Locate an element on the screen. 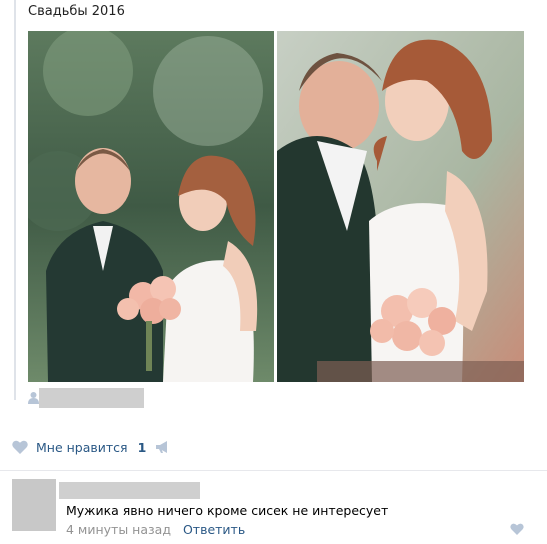 This screenshot has width=547, height=544. repost-indicator-bar is located at coordinates (15, 200).